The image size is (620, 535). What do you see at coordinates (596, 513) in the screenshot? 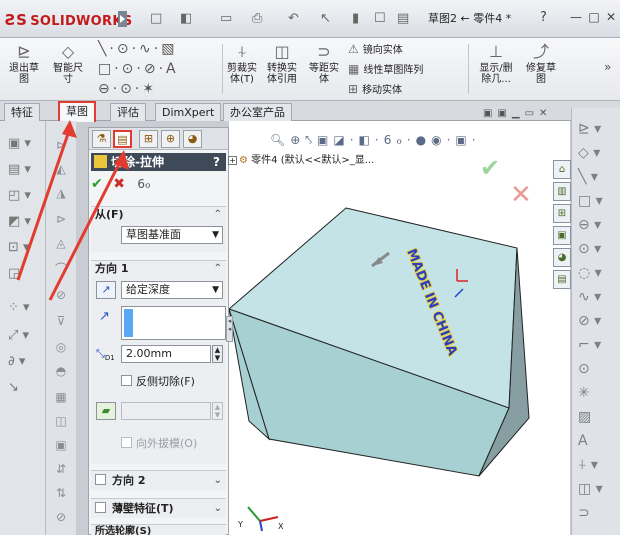
I see `offset-icon: ⊃` at bounding box center [596, 513].